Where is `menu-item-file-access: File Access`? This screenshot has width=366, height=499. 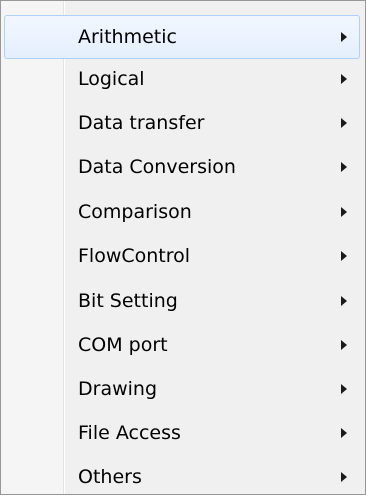
menu-item-file-access: File Access is located at coordinates (182, 433).